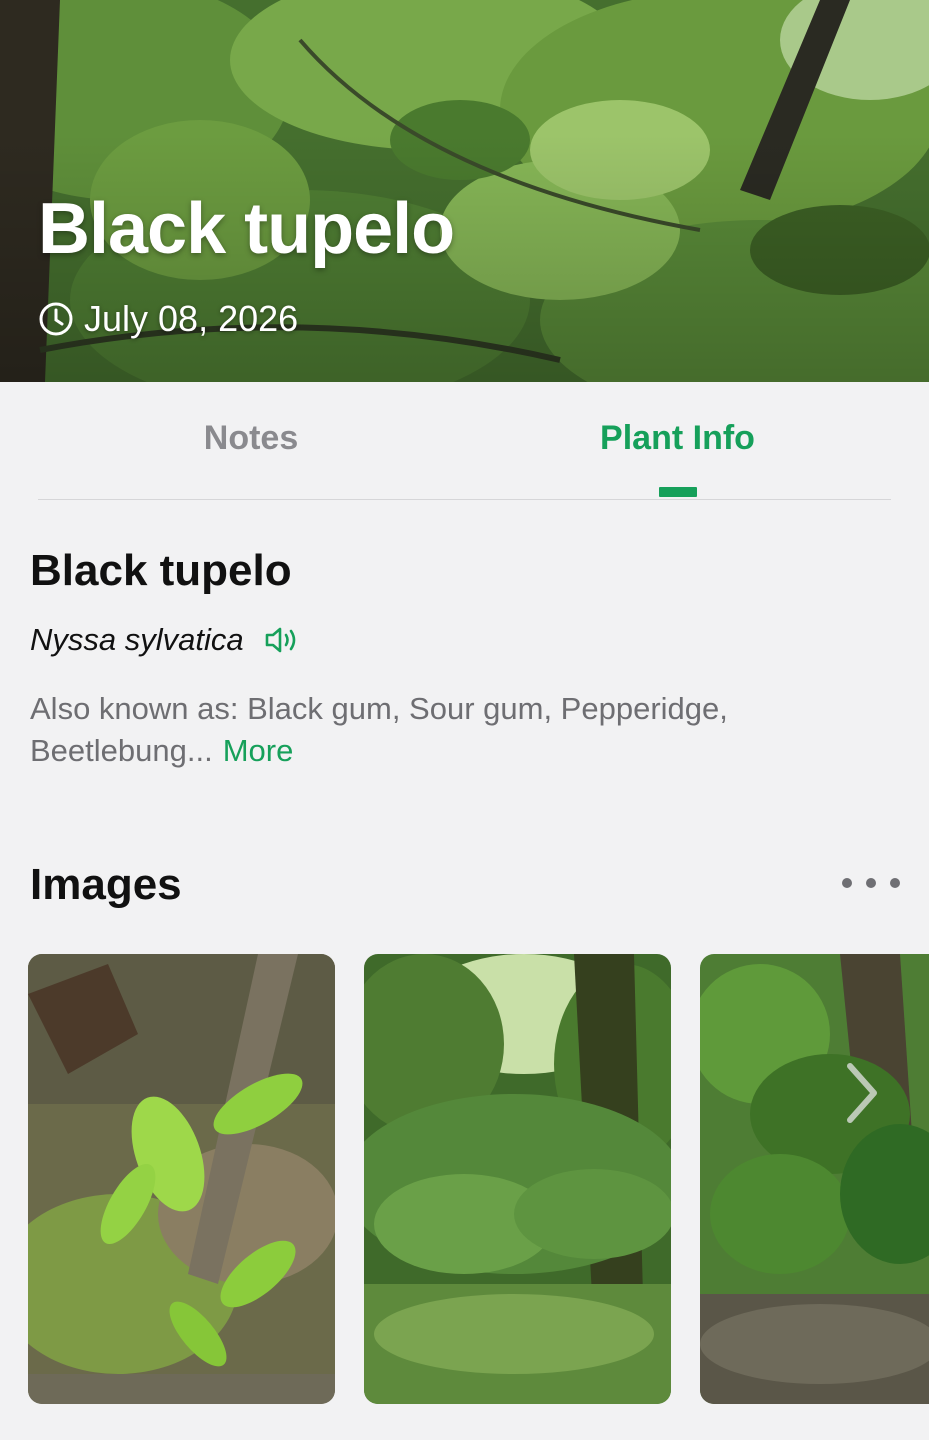  What do you see at coordinates (251, 438) in the screenshot?
I see `tab-notes: Notes` at bounding box center [251, 438].